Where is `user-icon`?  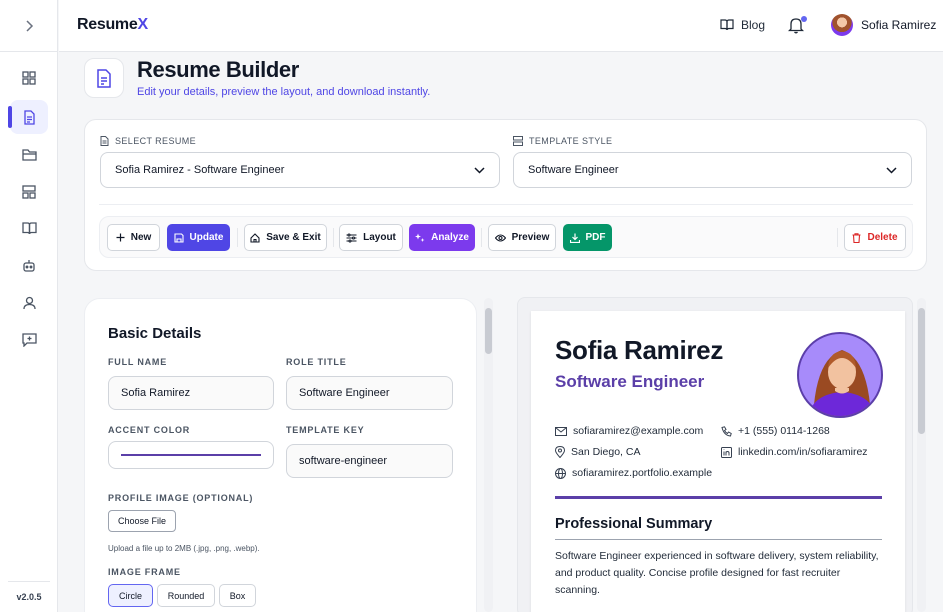
user-icon is located at coordinates (29, 303).